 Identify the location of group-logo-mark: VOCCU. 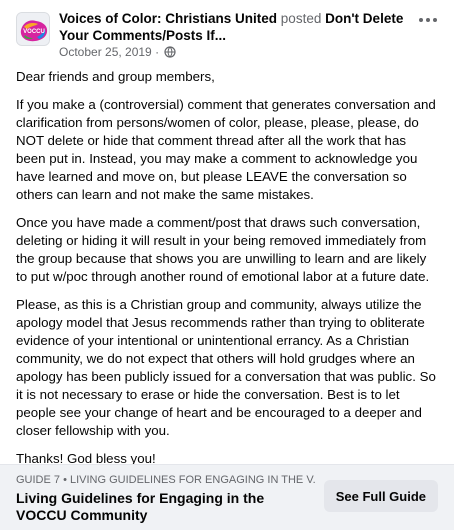
(34, 32).